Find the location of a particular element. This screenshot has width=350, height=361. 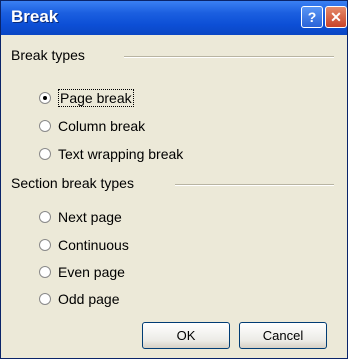

cancel-button: Cancel is located at coordinates (283, 335).